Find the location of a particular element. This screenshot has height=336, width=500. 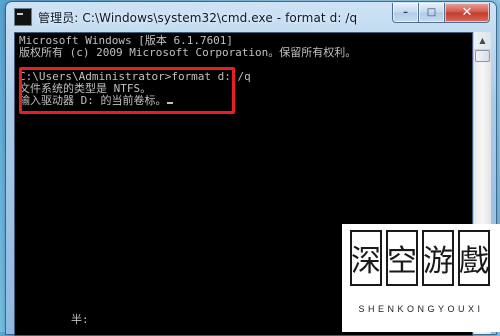

maximize-button: □ is located at coordinates (432, 13).